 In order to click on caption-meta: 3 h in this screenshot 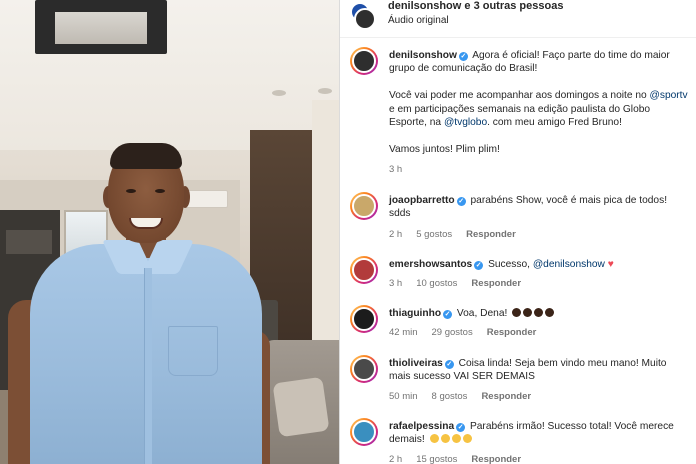, I will do `click(402, 169)`.